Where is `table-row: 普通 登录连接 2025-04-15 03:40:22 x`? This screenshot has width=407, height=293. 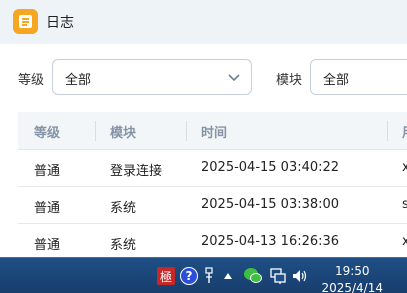 table-row: 普通 登录连接 2025-04-15 03:40:22 x is located at coordinates (212, 168).